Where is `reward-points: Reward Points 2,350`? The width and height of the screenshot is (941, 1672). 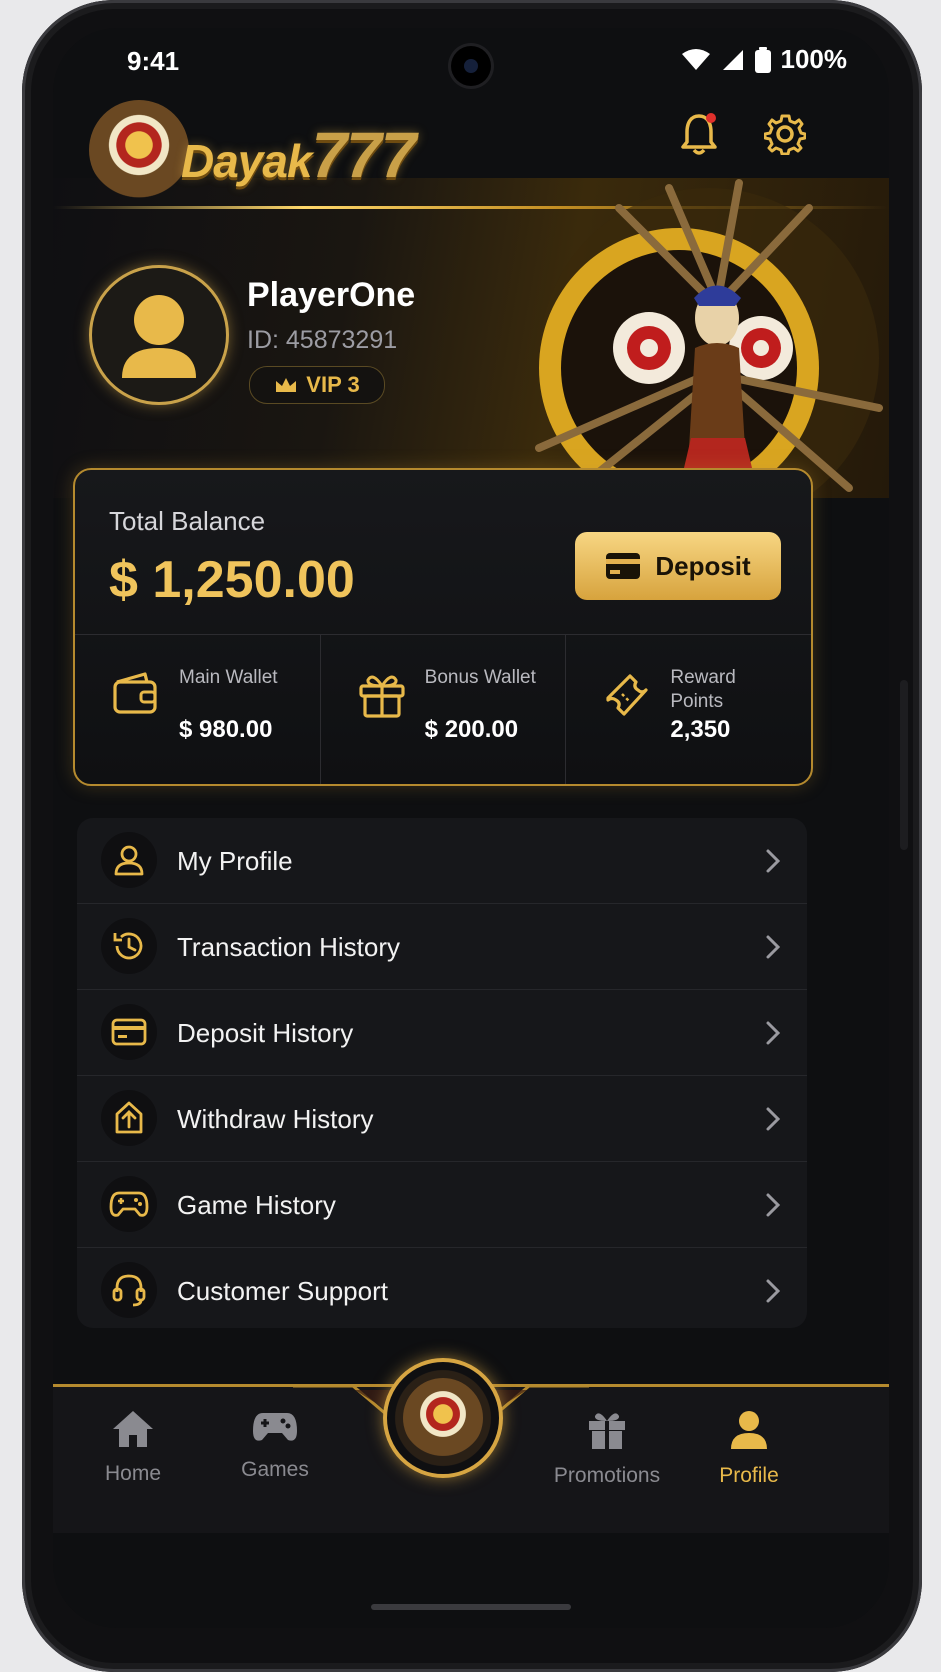
reward-points: Reward Points 2,350 is located at coordinates (688, 709).